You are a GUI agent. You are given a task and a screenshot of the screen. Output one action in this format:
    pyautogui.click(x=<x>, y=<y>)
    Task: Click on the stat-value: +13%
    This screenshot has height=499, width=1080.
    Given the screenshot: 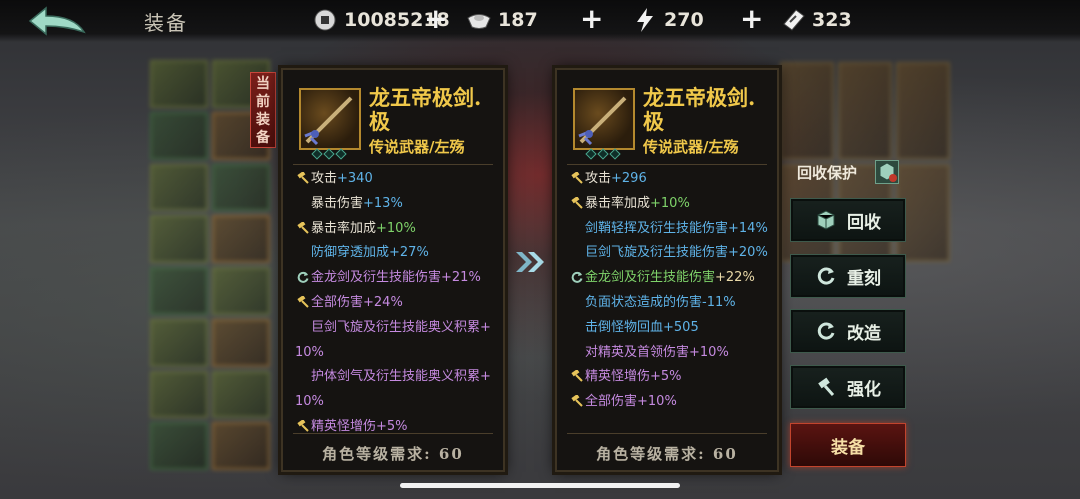 What is the action you would take?
    pyautogui.click(x=383, y=203)
    